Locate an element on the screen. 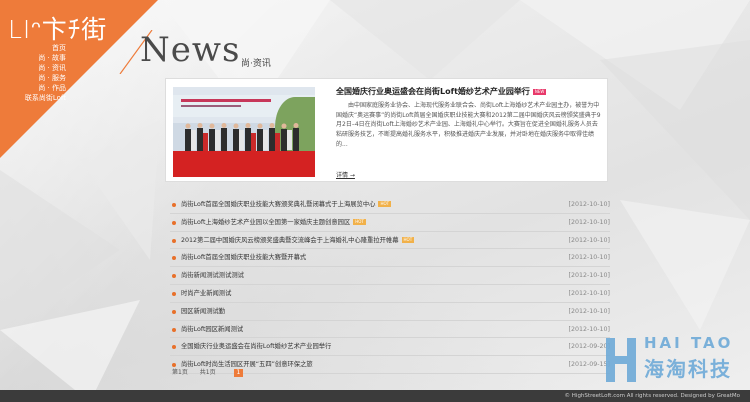 The image size is (750, 402). news-item-title-text: 尚街Loft首届全国婚庆职业技能大赛颁奖典礼暨闭幕式于上海展览中心 is located at coordinates (278, 204).